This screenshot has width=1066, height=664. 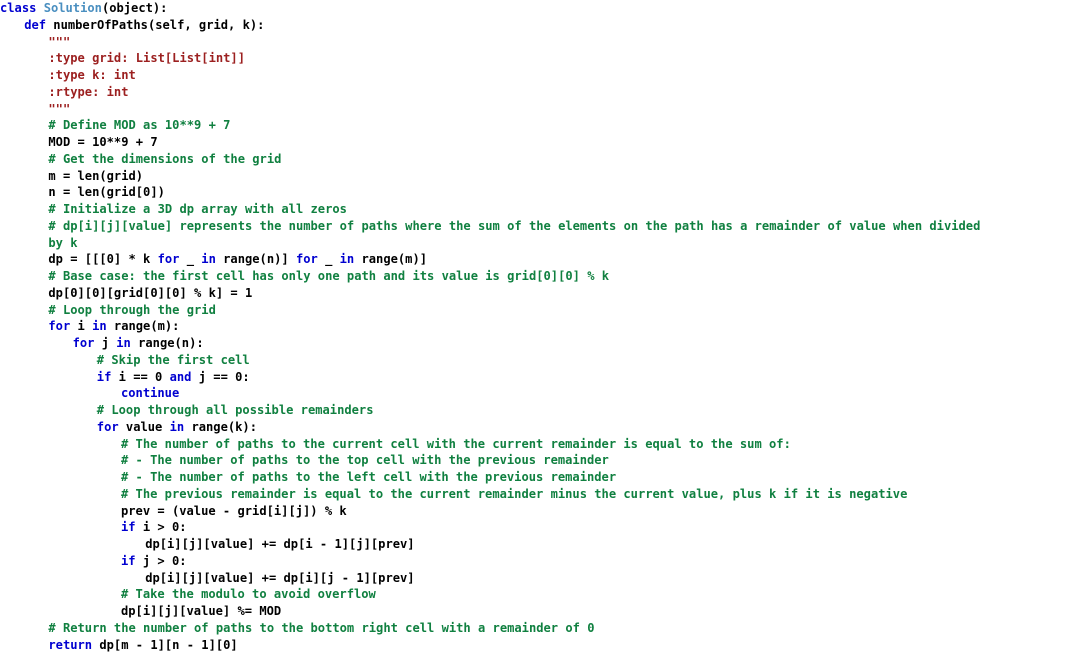 What do you see at coordinates (105, 343) in the screenshot?
I see `code-token-plain: j` at bounding box center [105, 343].